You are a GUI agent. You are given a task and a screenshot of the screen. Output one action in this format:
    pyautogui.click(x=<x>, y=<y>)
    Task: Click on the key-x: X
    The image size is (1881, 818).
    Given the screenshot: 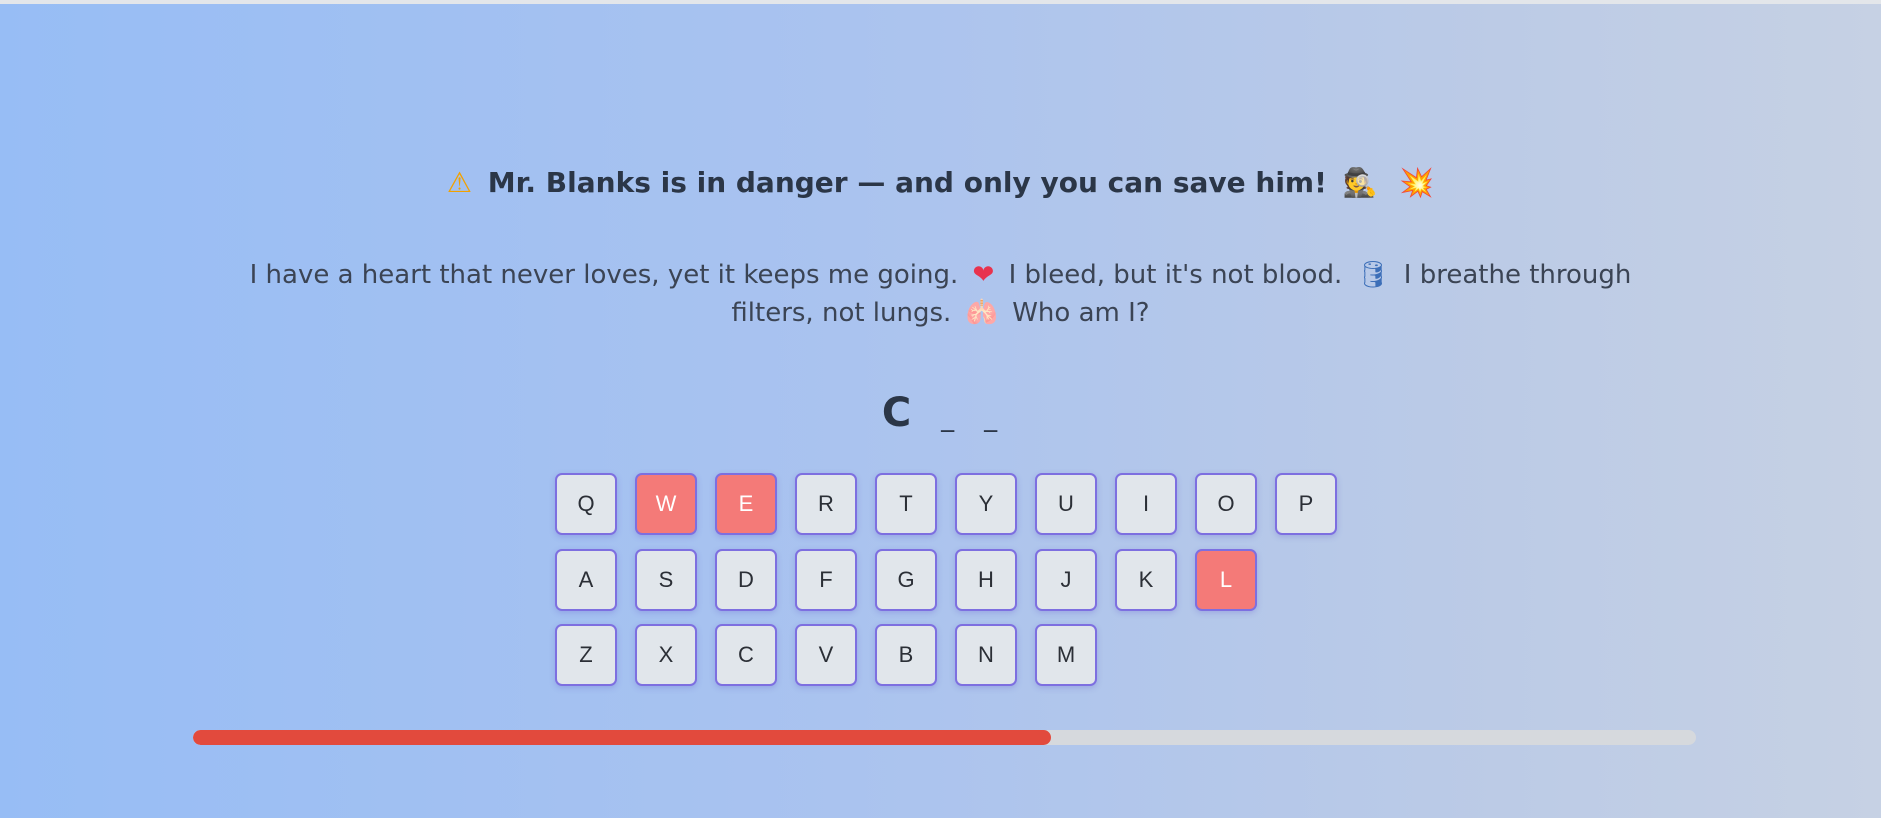 What is the action you would take?
    pyautogui.click(x=666, y=655)
    